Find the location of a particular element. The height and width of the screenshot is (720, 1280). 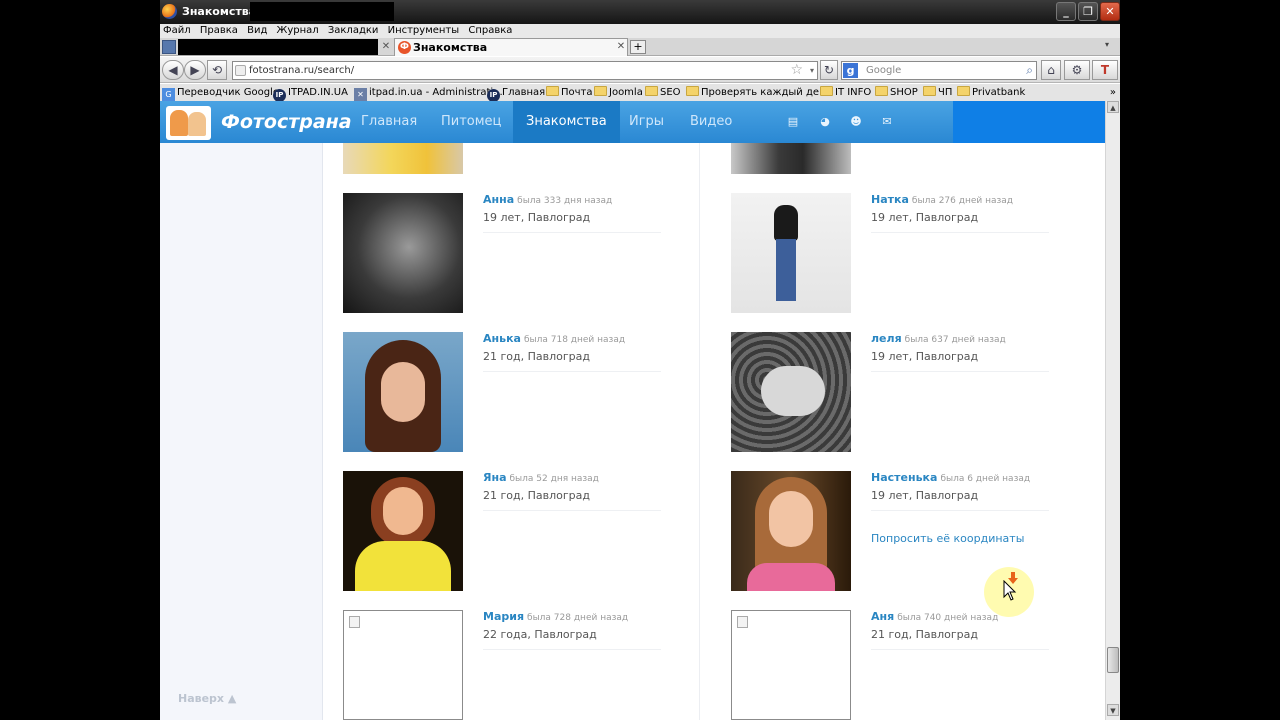

mail-icon: ✉ is located at coordinates (887, 122).